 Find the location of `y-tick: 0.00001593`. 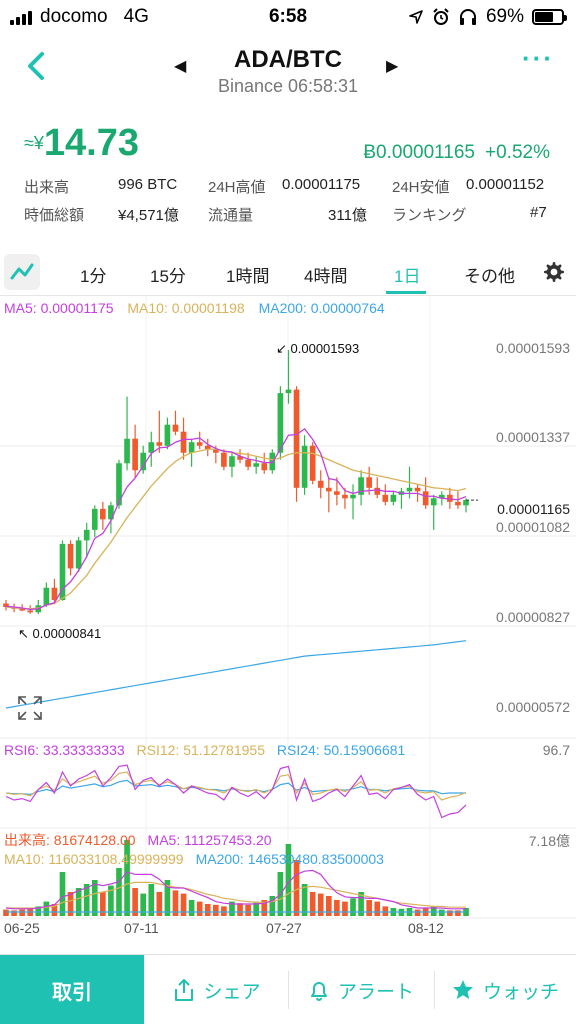

y-tick: 0.00001593 is located at coordinates (533, 348).